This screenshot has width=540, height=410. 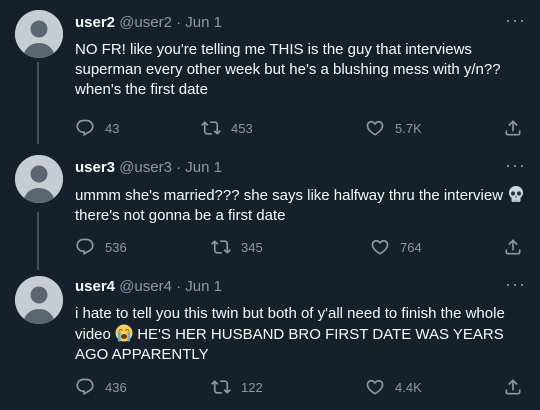 What do you see at coordinates (393, 128) in the screenshot?
I see `like-button: 5.7K` at bounding box center [393, 128].